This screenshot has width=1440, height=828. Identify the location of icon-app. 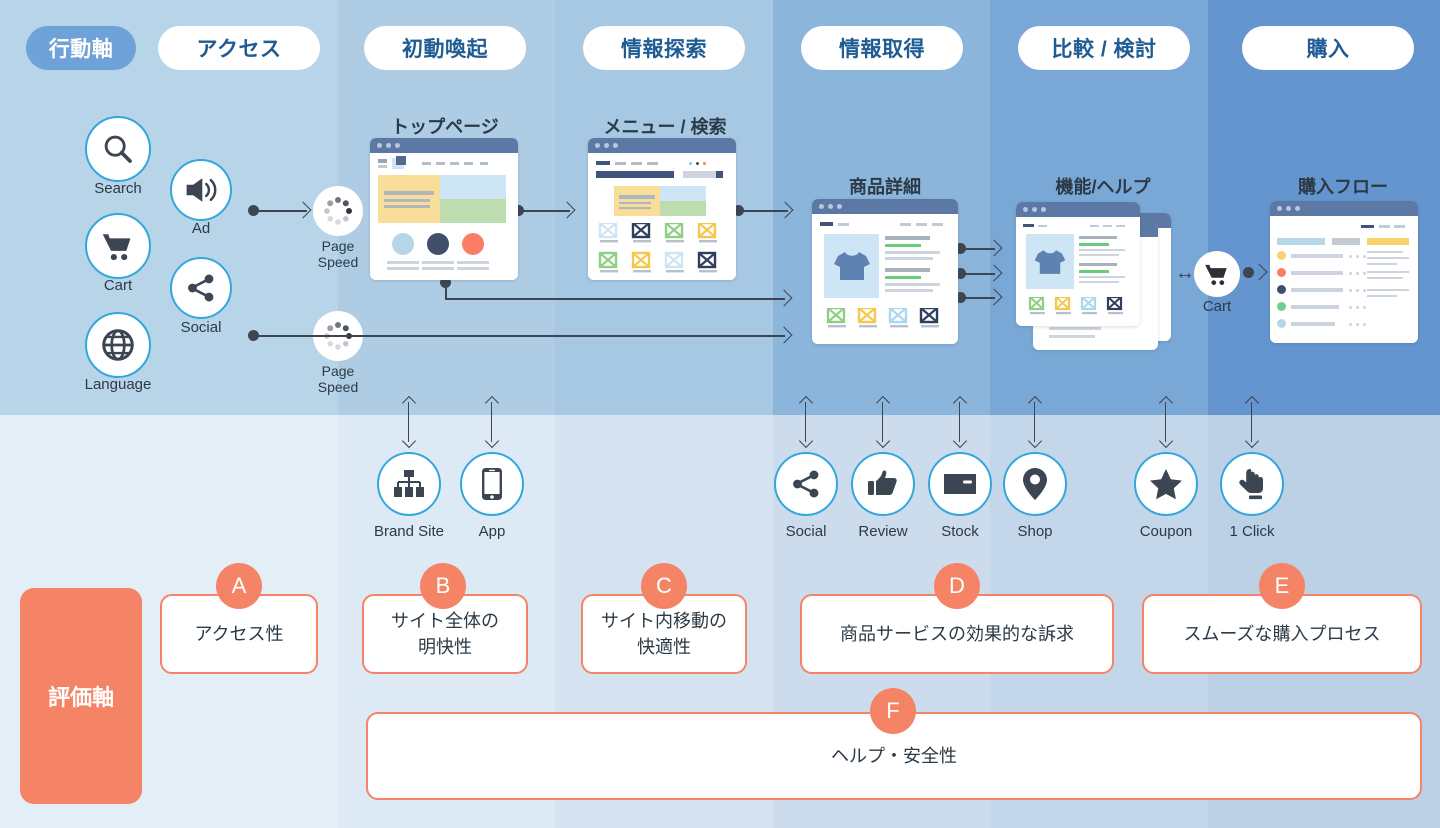
(492, 484).